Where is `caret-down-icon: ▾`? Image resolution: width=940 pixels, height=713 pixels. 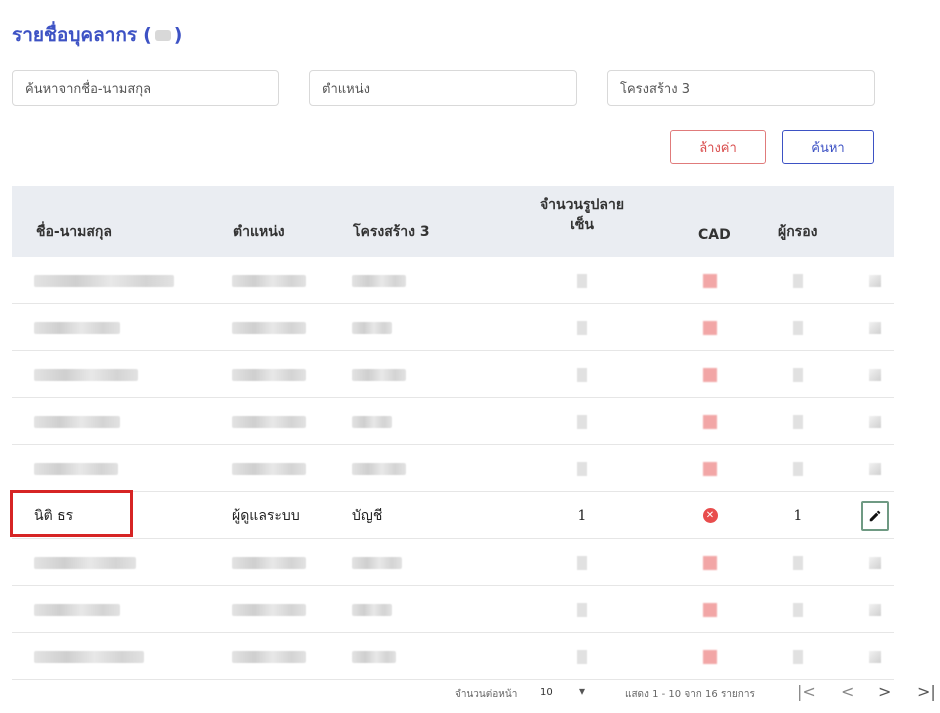 caret-down-icon: ▾ is located at coordinates (582, 691).